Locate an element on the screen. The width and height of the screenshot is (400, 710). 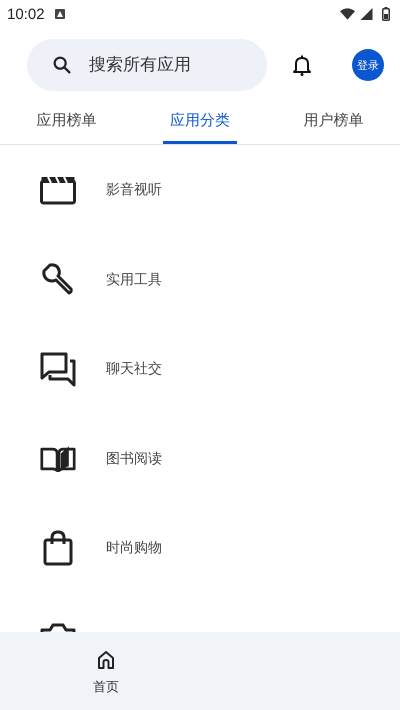
category-label: 影音视听 is located at coordinates (134, 190).